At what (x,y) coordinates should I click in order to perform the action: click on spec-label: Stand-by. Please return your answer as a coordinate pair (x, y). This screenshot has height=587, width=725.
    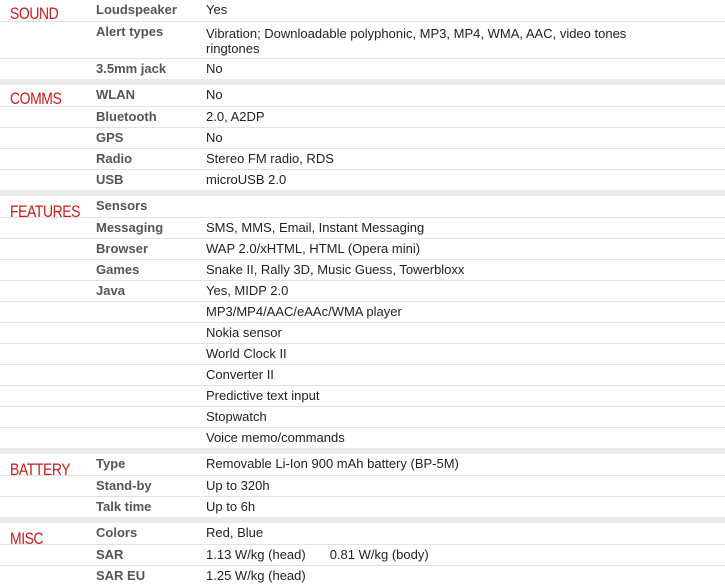
    Looking at the image, I should click on (124, 485).